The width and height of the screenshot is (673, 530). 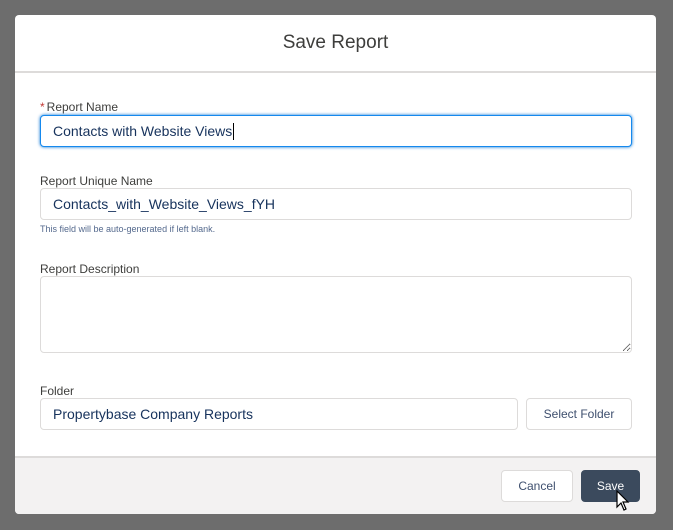 What do you see at coordinates (153, 414) in the screenshot?
I see `folder-value: Propertybase Company Reports` at bounding box center [153, 414].